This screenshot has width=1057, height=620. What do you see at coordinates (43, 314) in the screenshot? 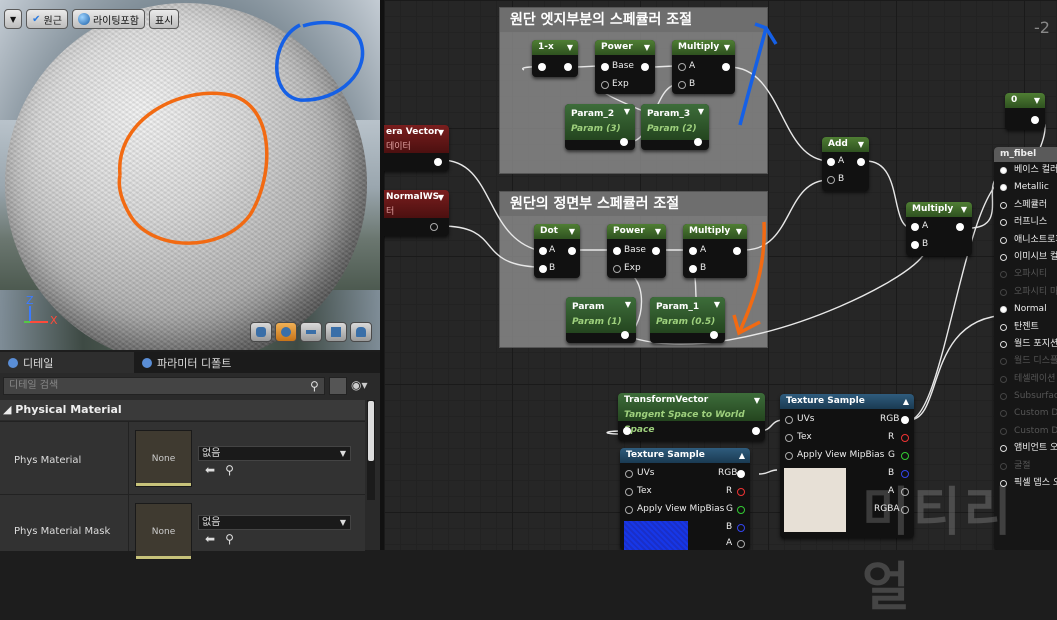
I see `axis-gizmo: Z X` at bounding box center [43, 314].